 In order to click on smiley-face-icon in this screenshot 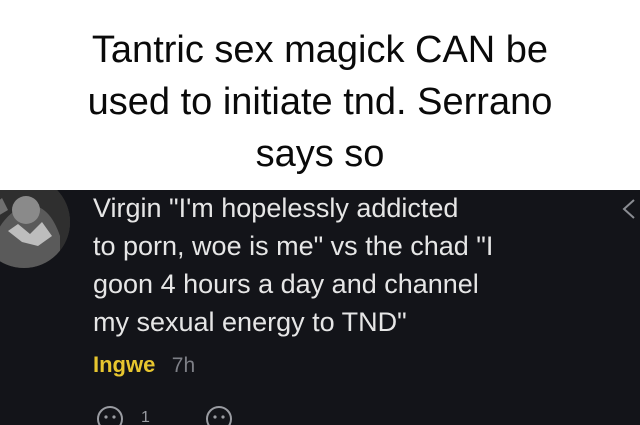, I will do `click(110, 415)`.